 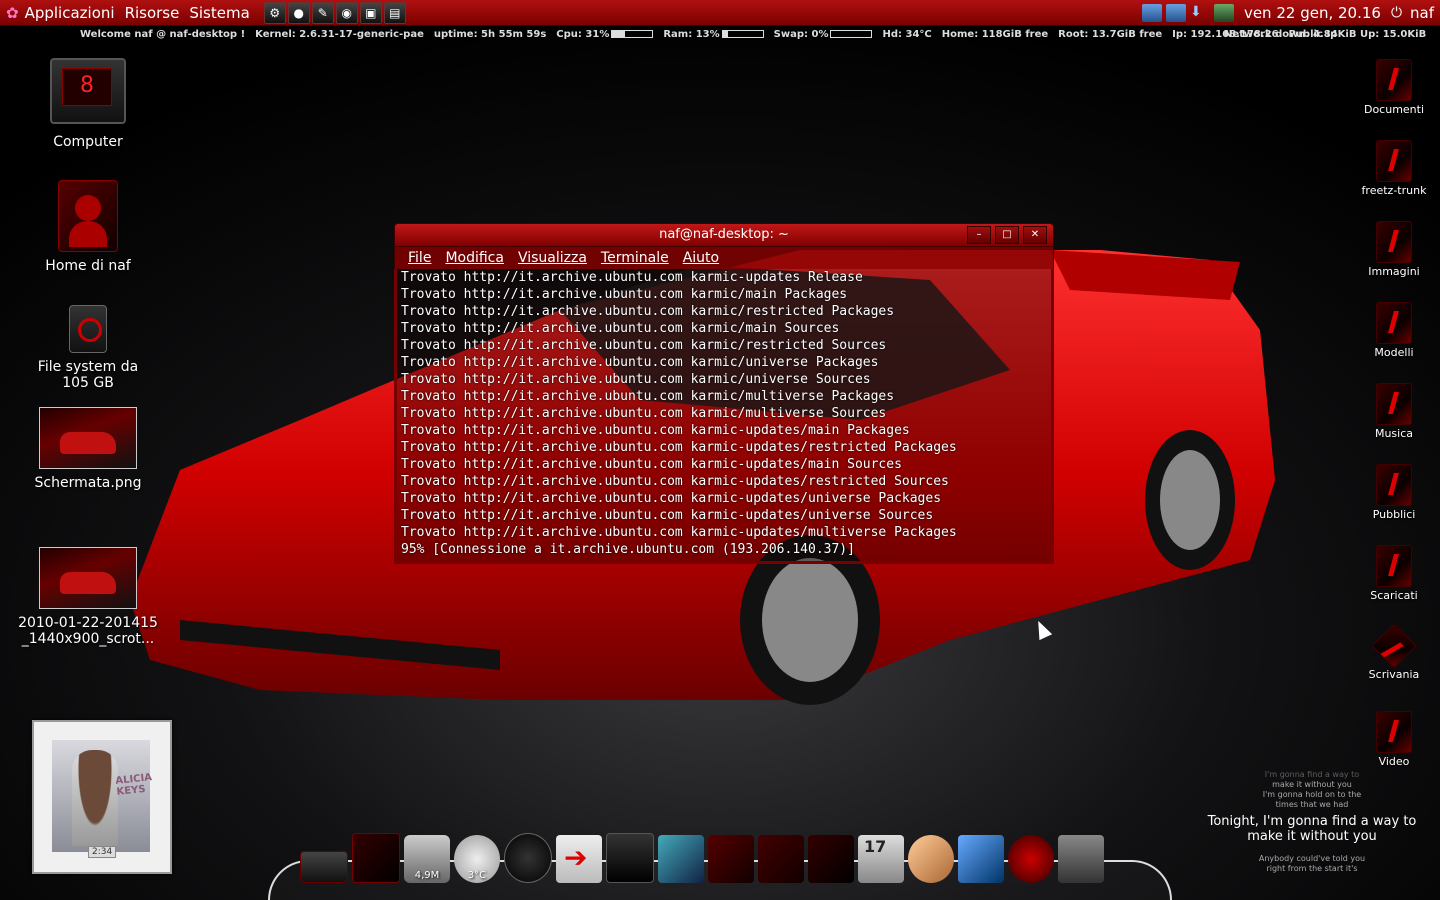 What do you see at coordinates (635, 258) in the screenshot?
I see `menu-terminale: Terminale` at bounding box center [635, 258].